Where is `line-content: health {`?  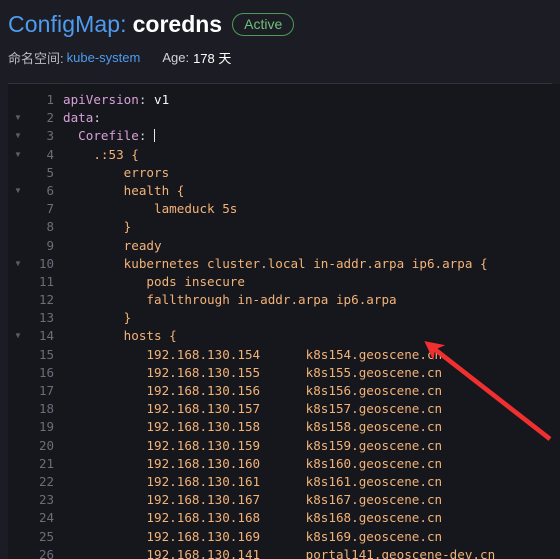
line-content: health { is located at coordinates (124, 191).